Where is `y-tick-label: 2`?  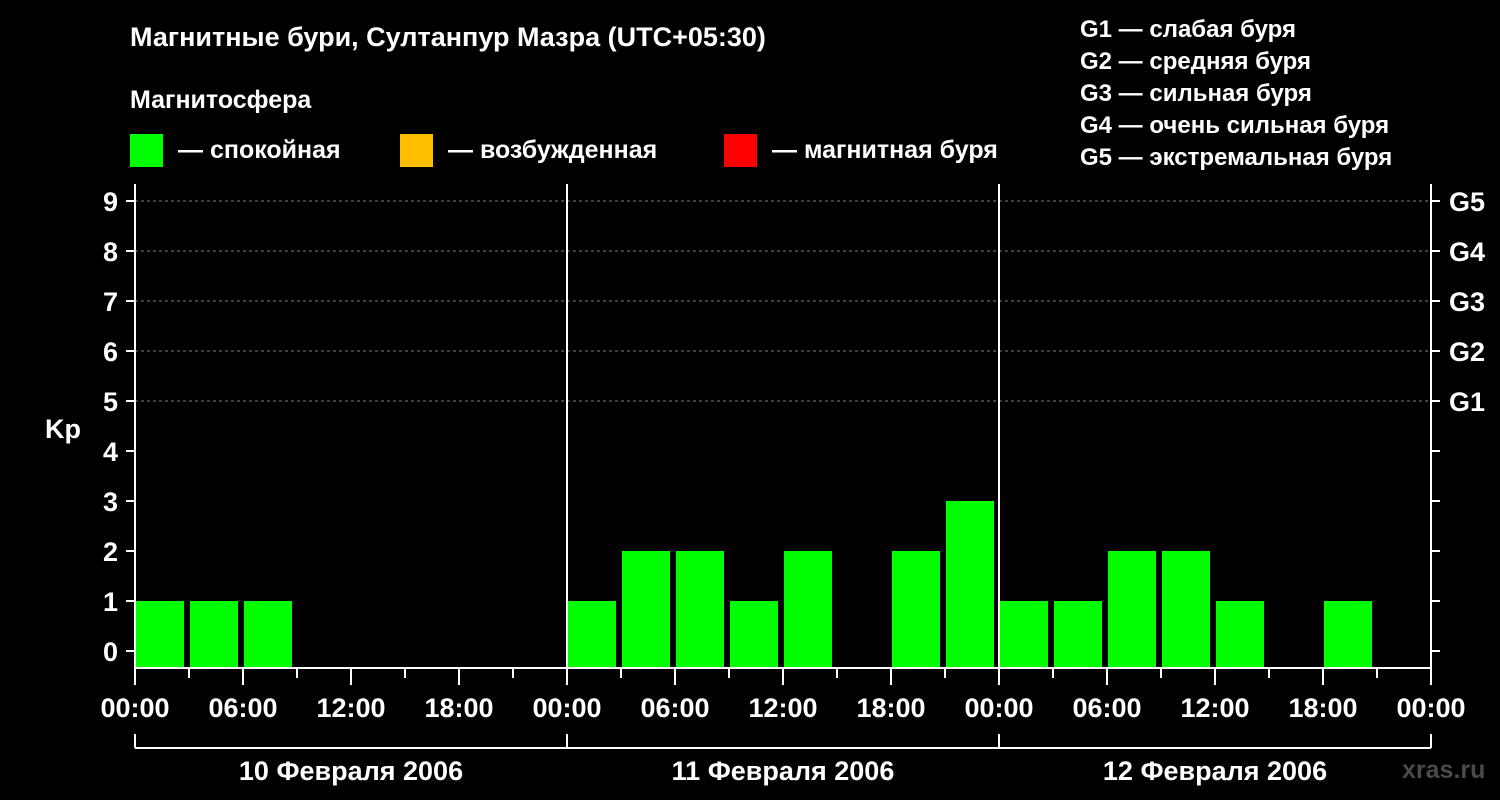 y-tick-label: 2 is located at coordinates (110, 552).